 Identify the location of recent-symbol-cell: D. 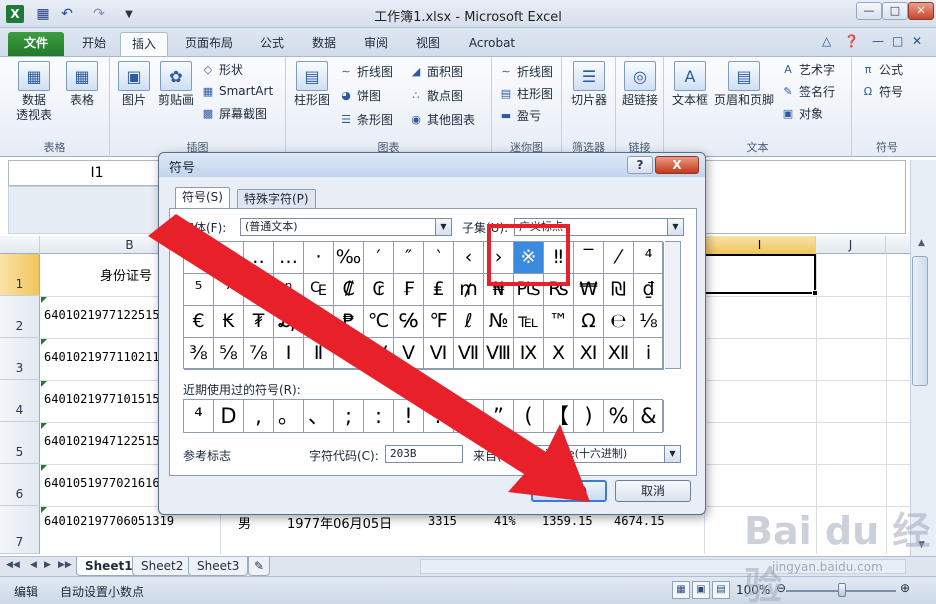
(229, 416).